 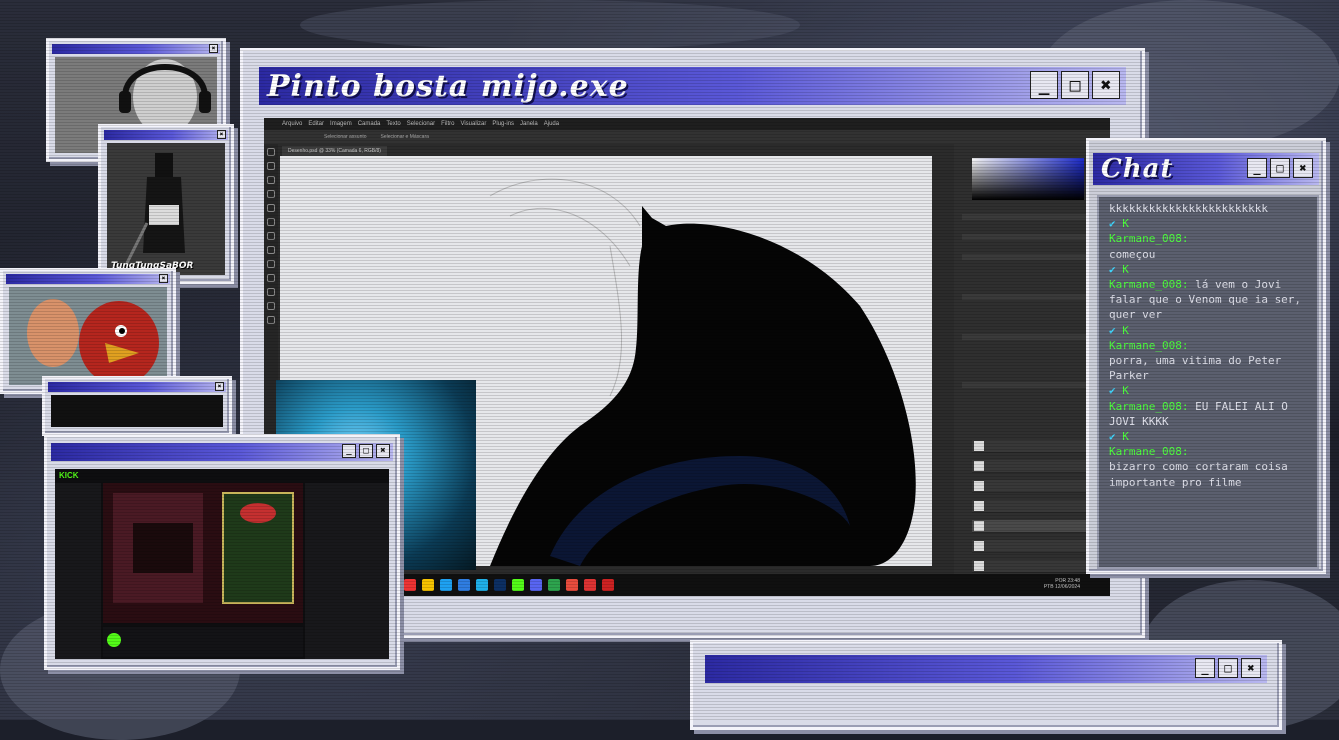 I want to click on bg-cloud, so click(x=550, y=25).